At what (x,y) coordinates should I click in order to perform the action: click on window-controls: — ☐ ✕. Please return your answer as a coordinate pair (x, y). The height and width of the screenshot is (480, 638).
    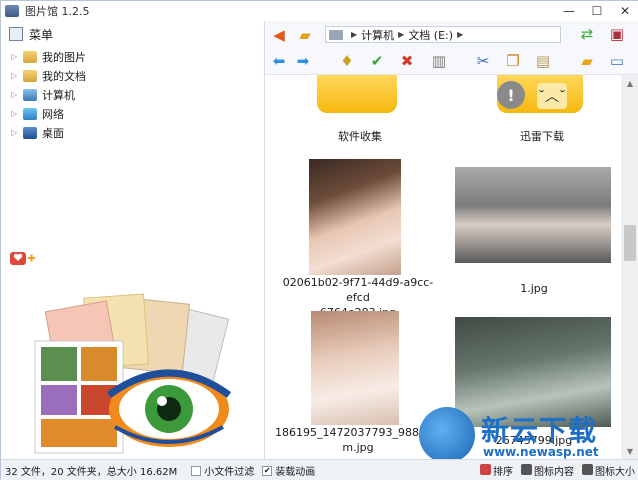
    Looking at the image, I should click on (596, 11).